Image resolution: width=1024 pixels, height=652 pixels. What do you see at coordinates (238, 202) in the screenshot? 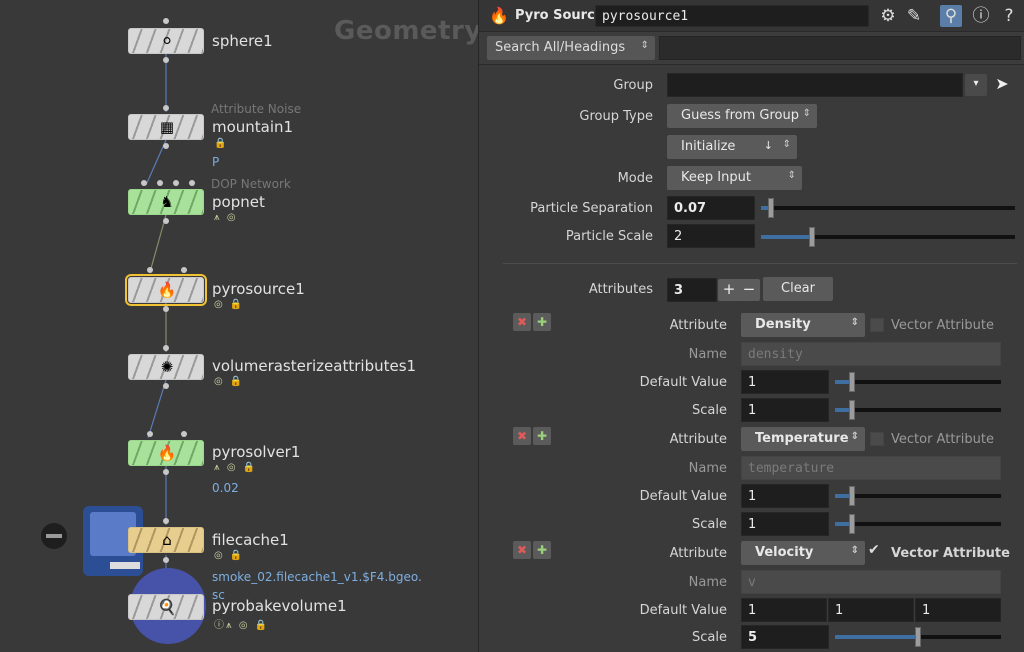
I see `node-label-popnet: popnet` at bounding box center [238, 202].